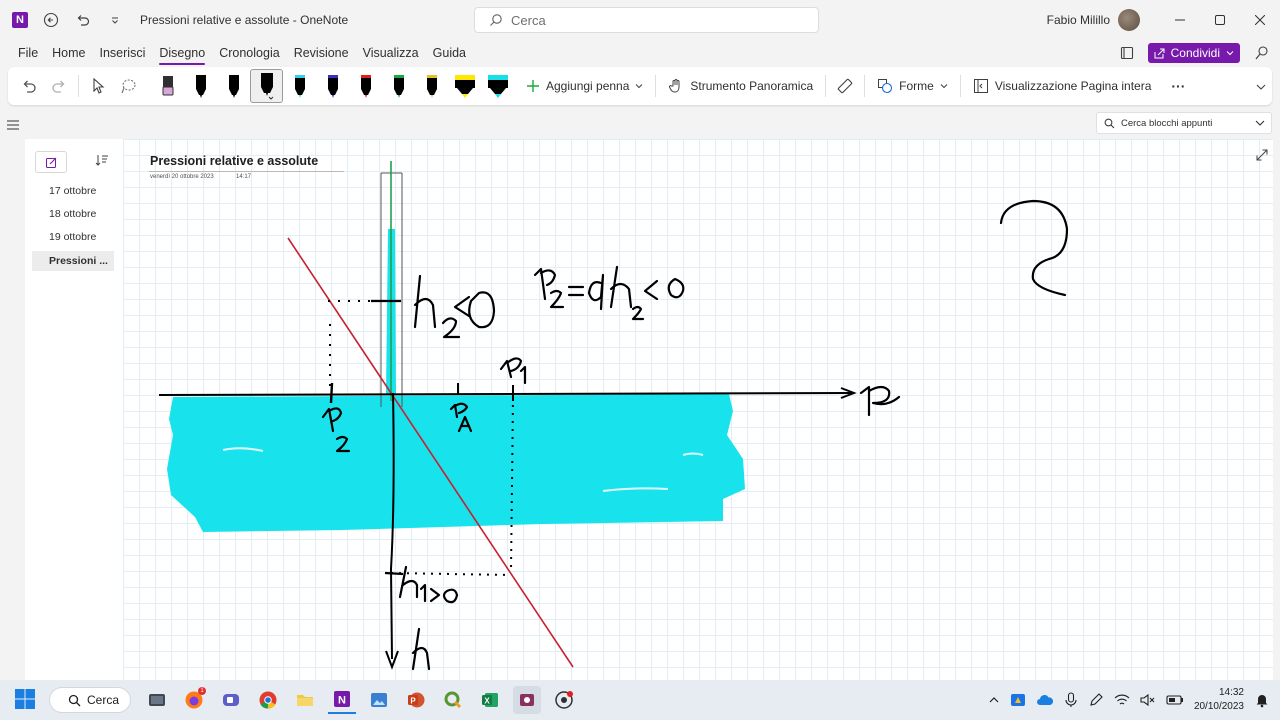  Describe the element at coordinates (1018, 700) in the screenshot. I see `google-drive-icon` at that location.